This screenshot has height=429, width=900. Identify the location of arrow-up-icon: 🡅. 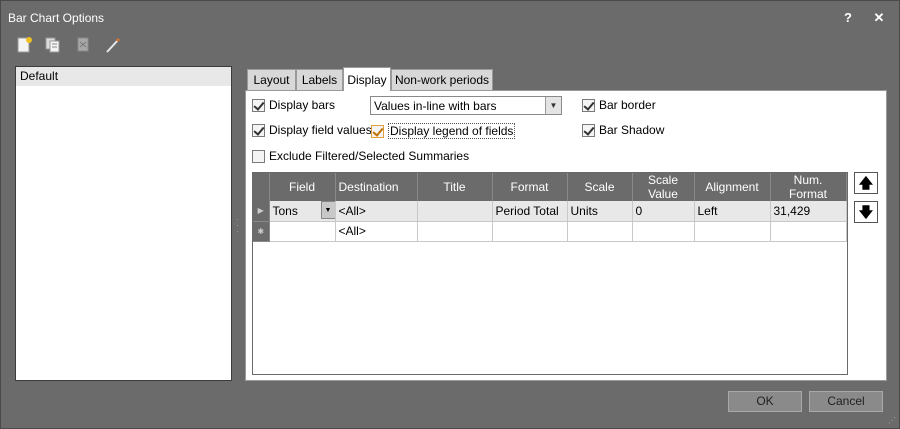
(866, 183).